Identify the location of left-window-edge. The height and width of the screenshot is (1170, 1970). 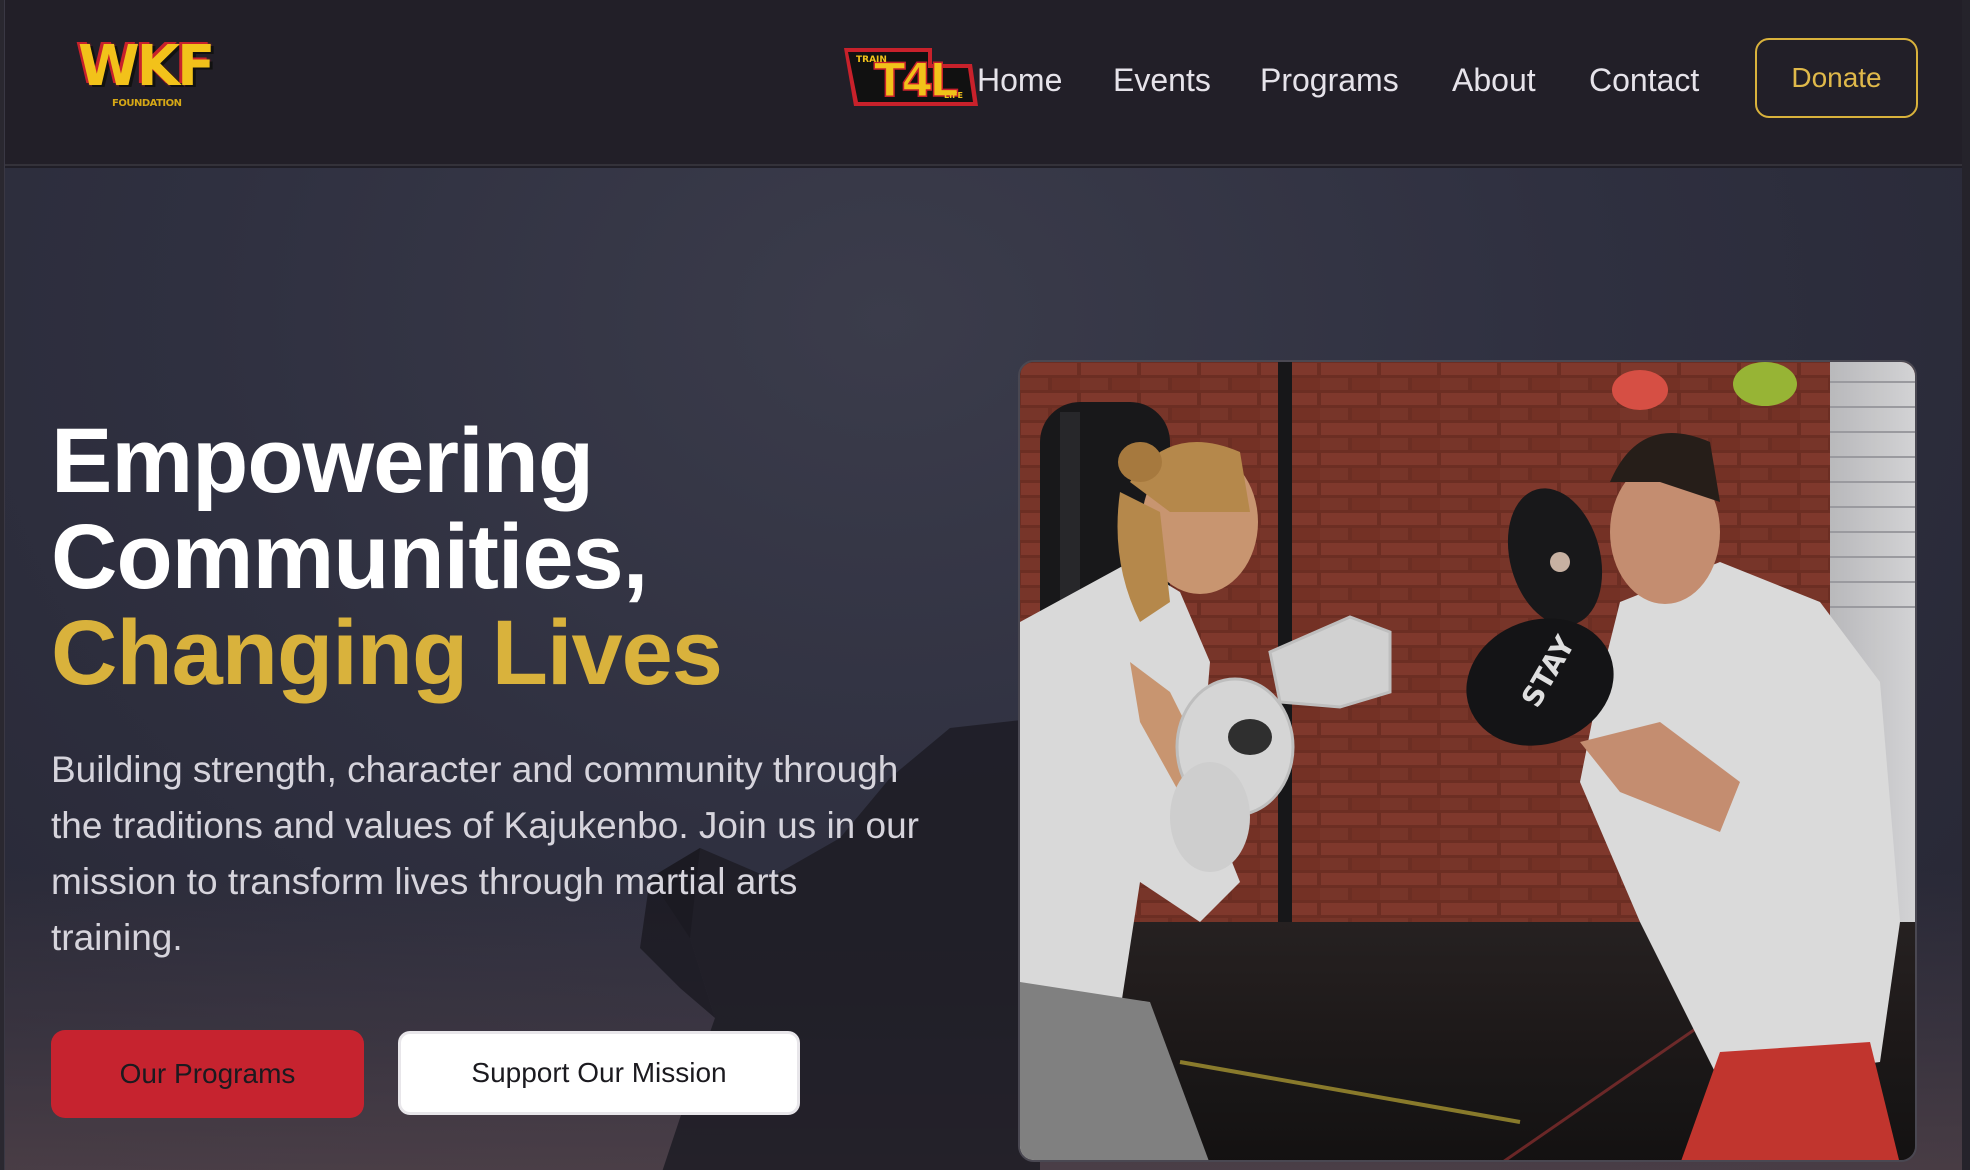
(2, 585).